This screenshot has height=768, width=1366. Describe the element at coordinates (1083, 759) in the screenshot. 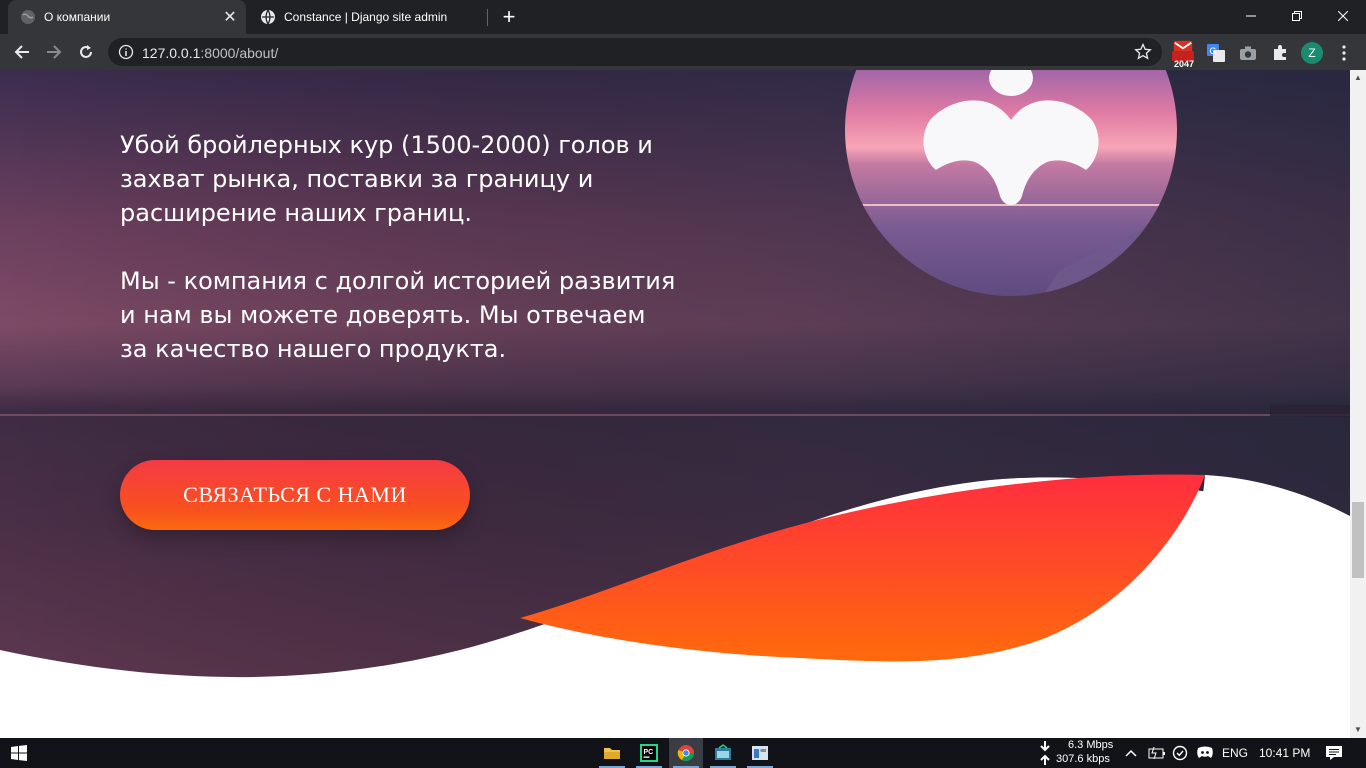

I see `upload-speed: 307.6 kbps` at that location.